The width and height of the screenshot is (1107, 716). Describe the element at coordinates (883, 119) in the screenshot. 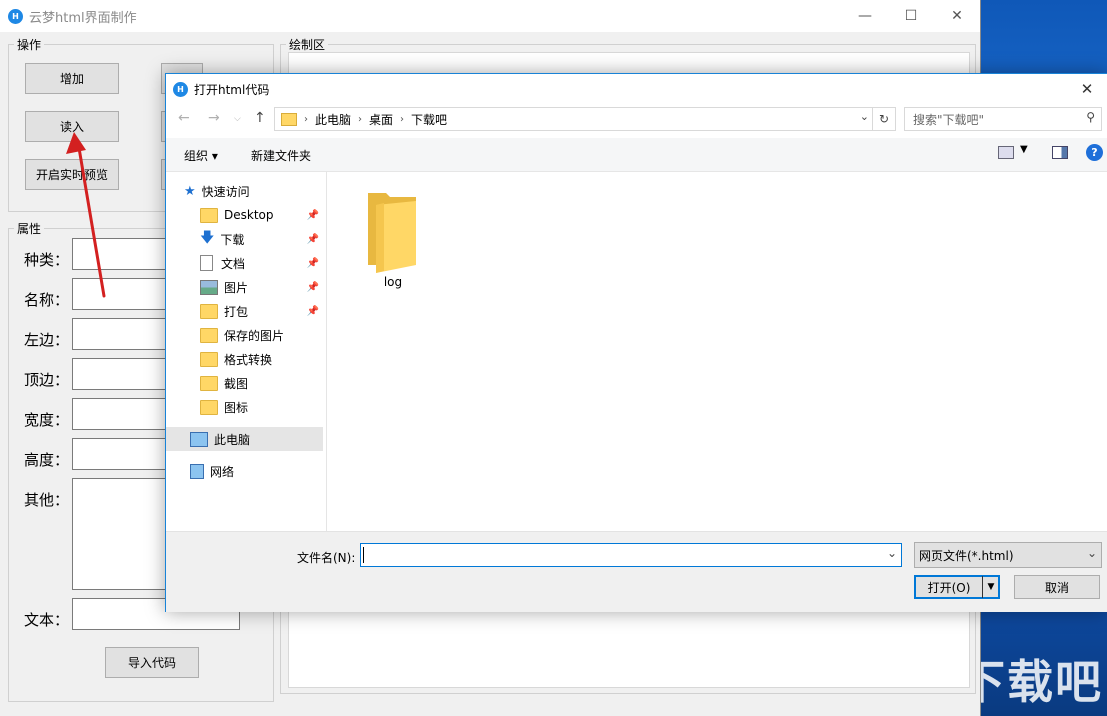

I see `refresh-icon: ↻` at that location.